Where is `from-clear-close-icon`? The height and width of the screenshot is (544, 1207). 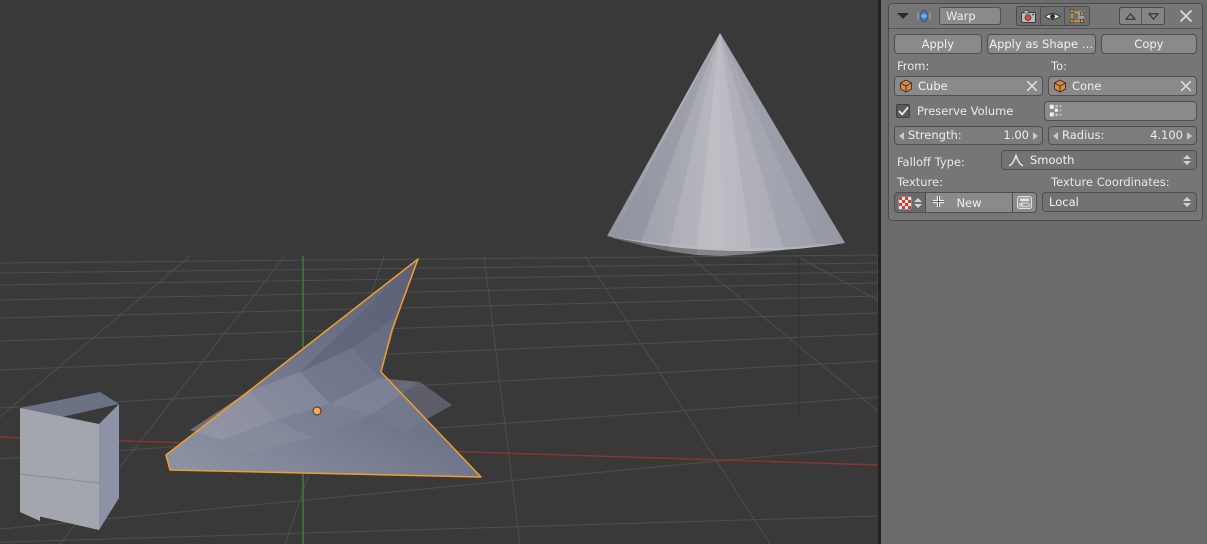
from-clear-close-icon is located at coordinates (1032, 86).